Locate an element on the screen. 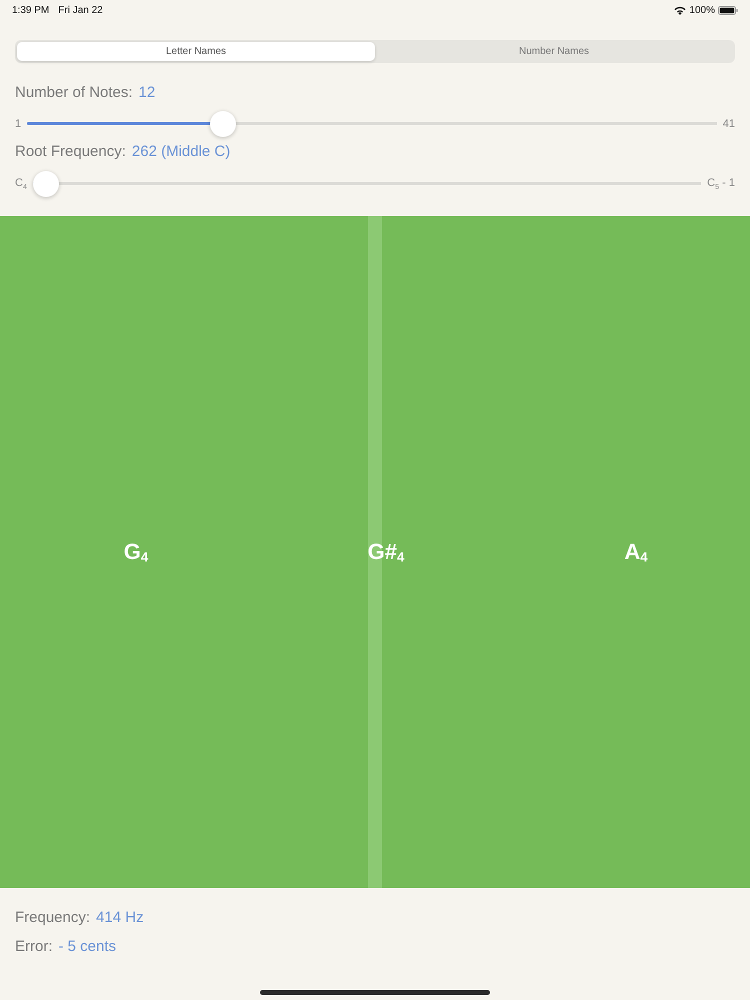 The image size is (750, 1000). note-label: A$_{4}$ is located at coordinates (636, 552).